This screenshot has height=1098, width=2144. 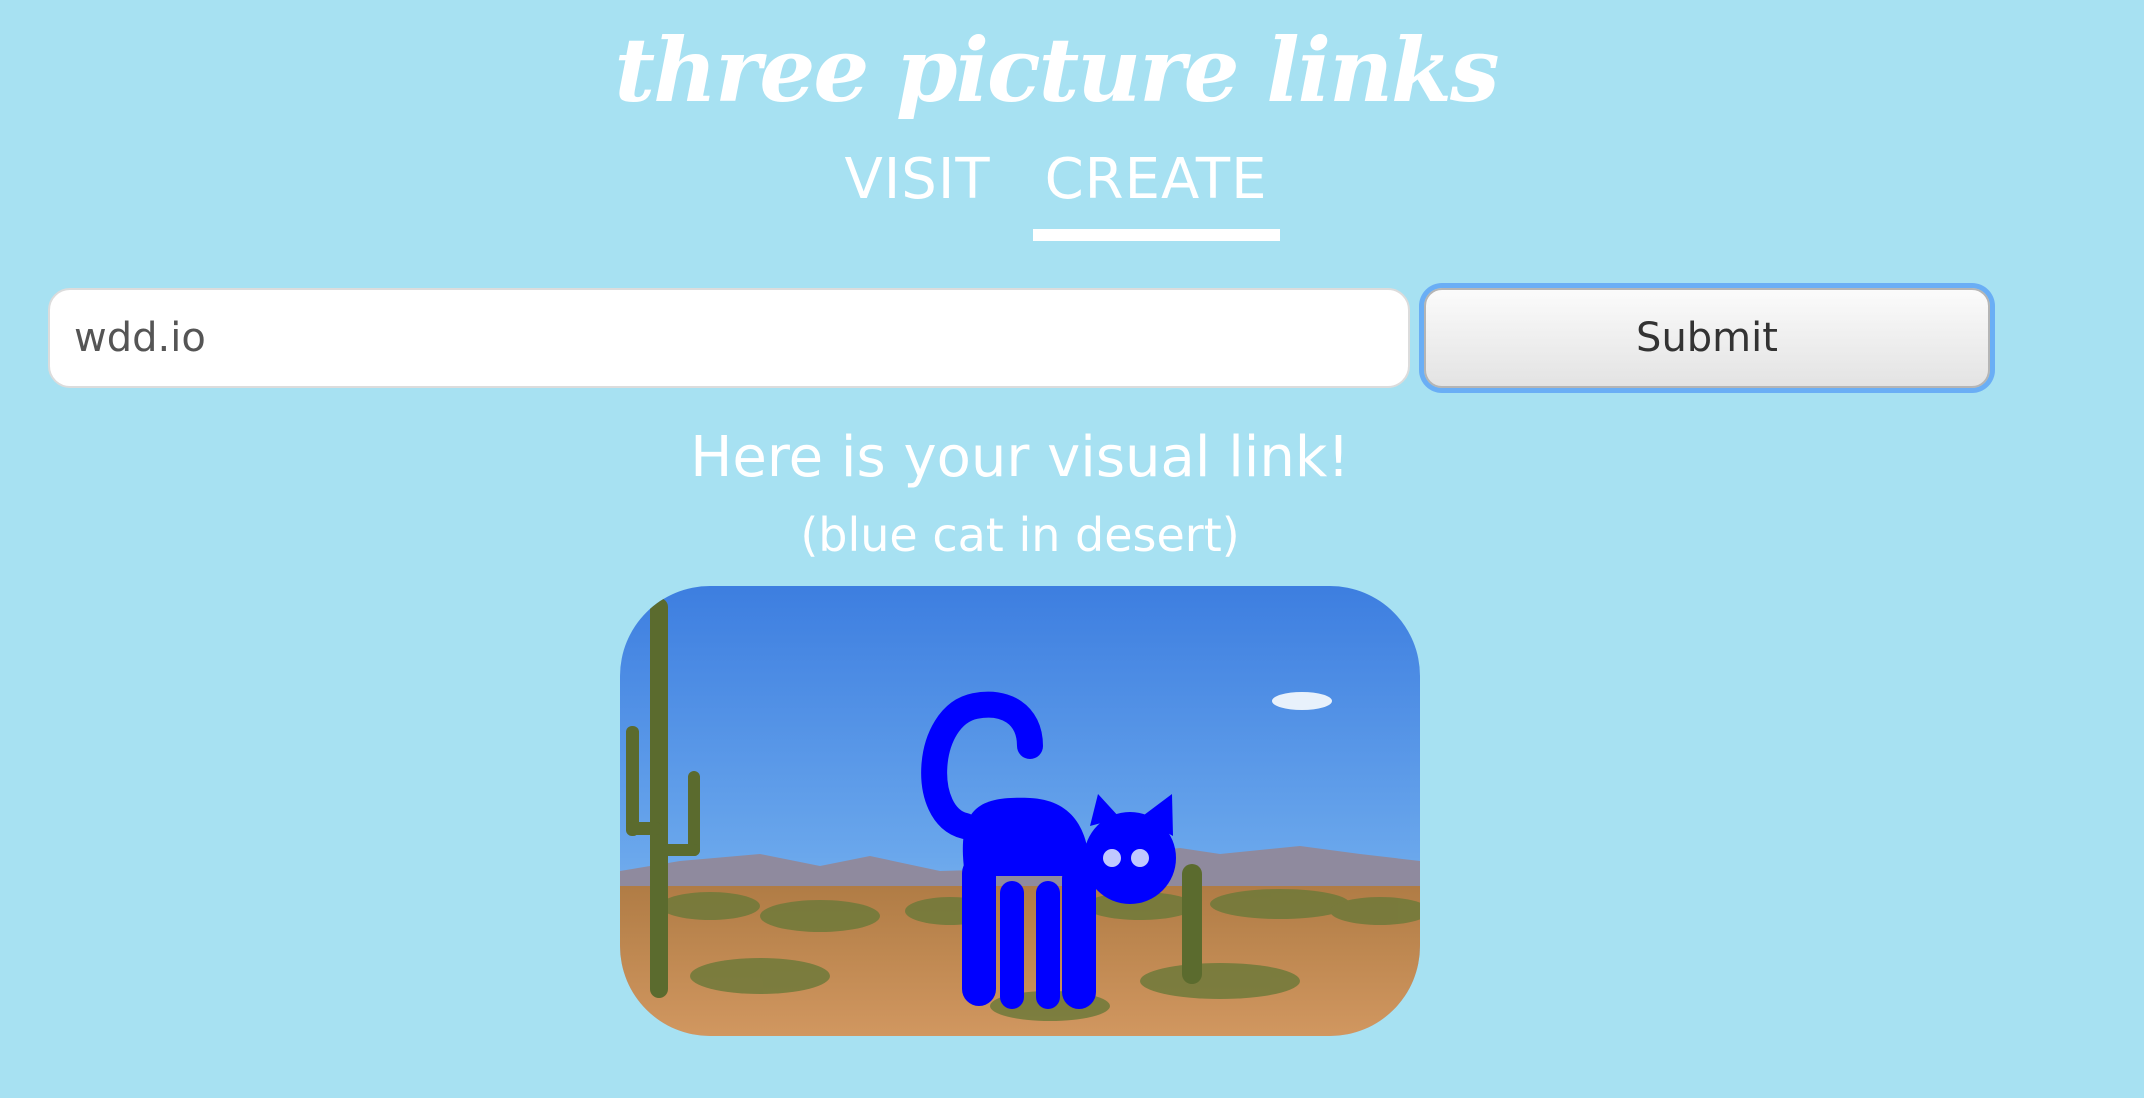 What do you see at coordinates (917, 179) in the screenshot?
I see `nav-visit: VISIT` at bounding box center [917, 179].